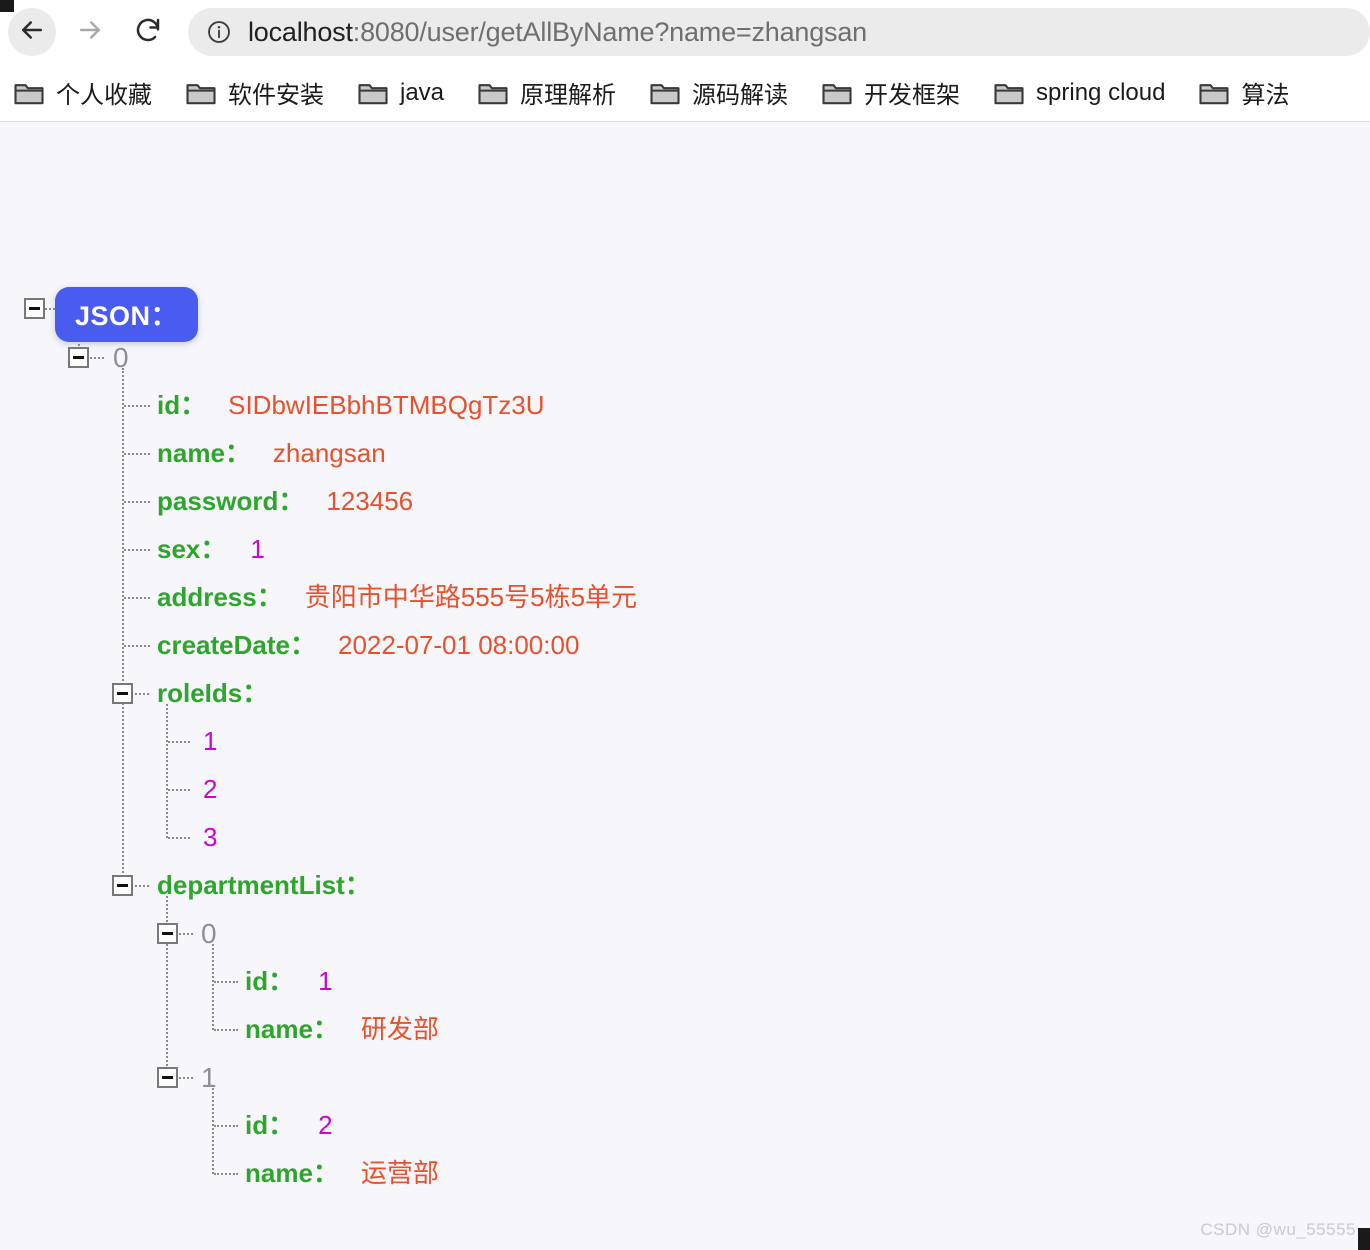 The width and height of the screenshot is (1370, 1250). I want to click on department-0-name-key: name：, so click(292, 1029).